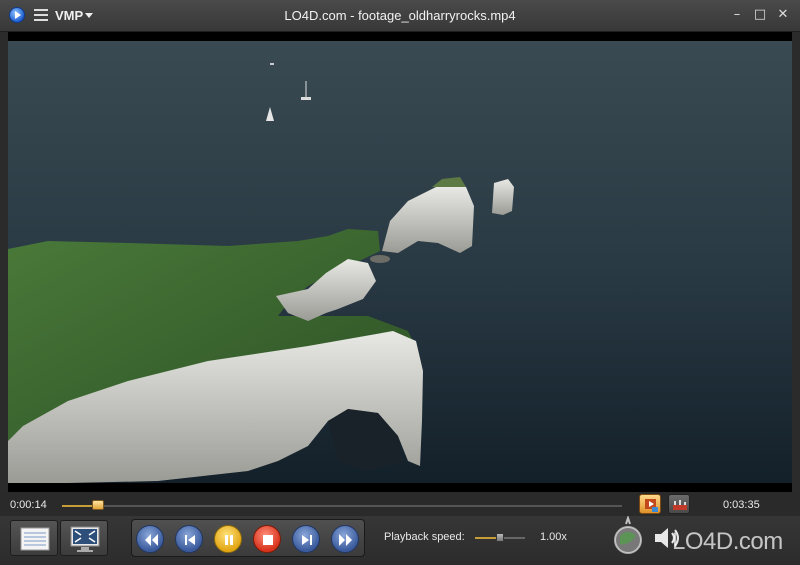 This screenshot has height=565, width=800. I want to click on playback-speed-label: Playback speed:, so click(424, 537).